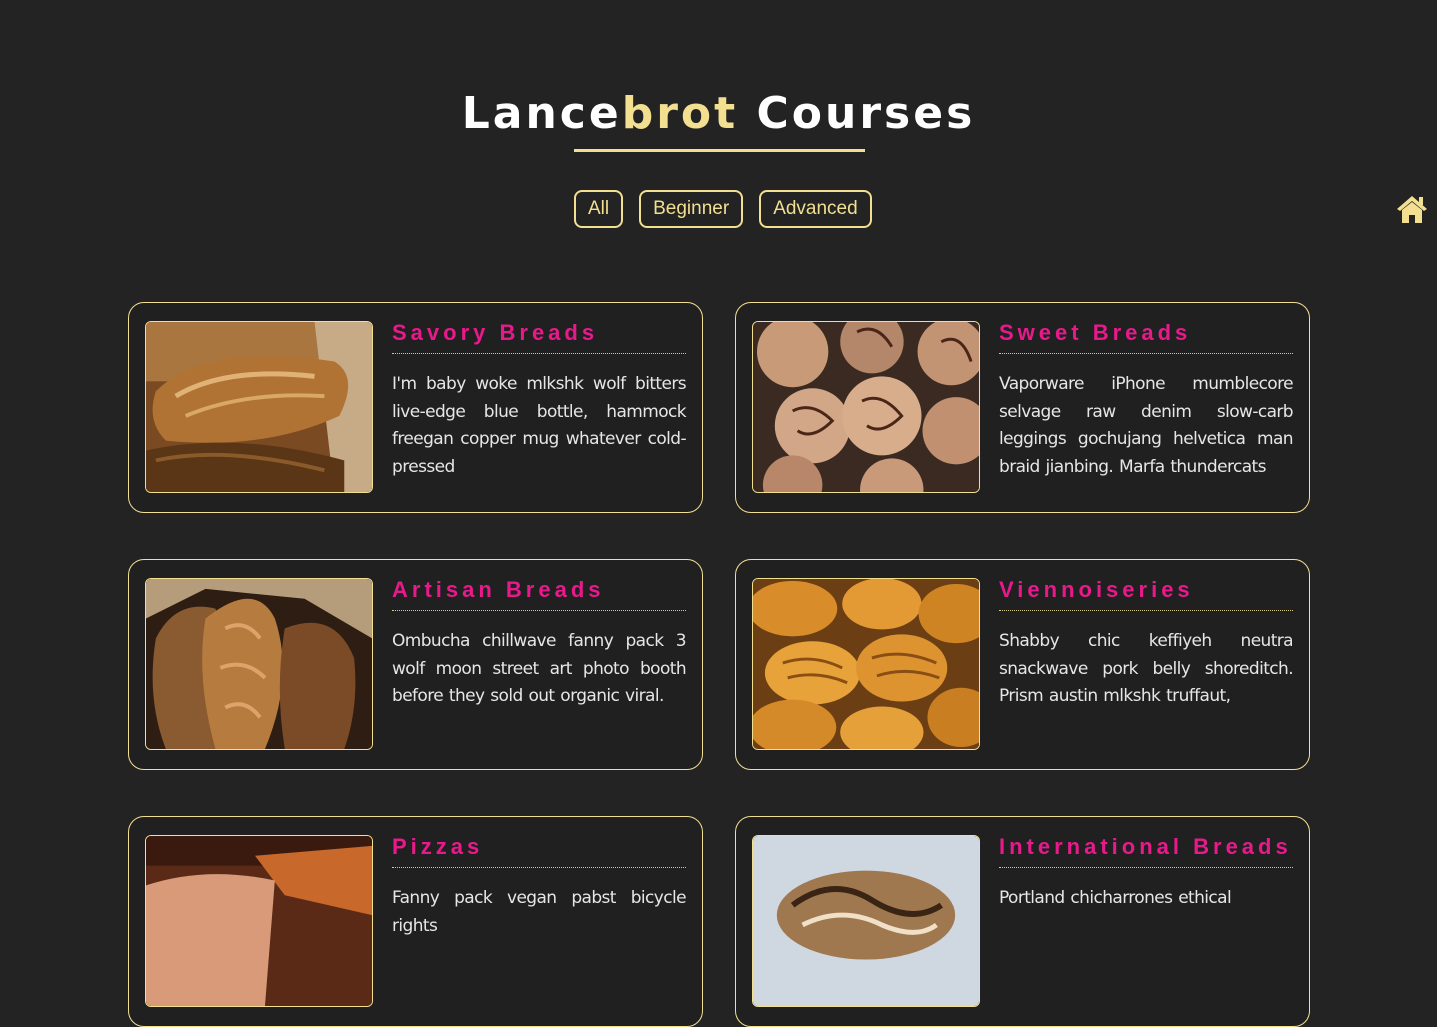  Describe the element at coordinates (815, 209) in the screenshot. I see `filter-advanced-button: Advanced` at that location.